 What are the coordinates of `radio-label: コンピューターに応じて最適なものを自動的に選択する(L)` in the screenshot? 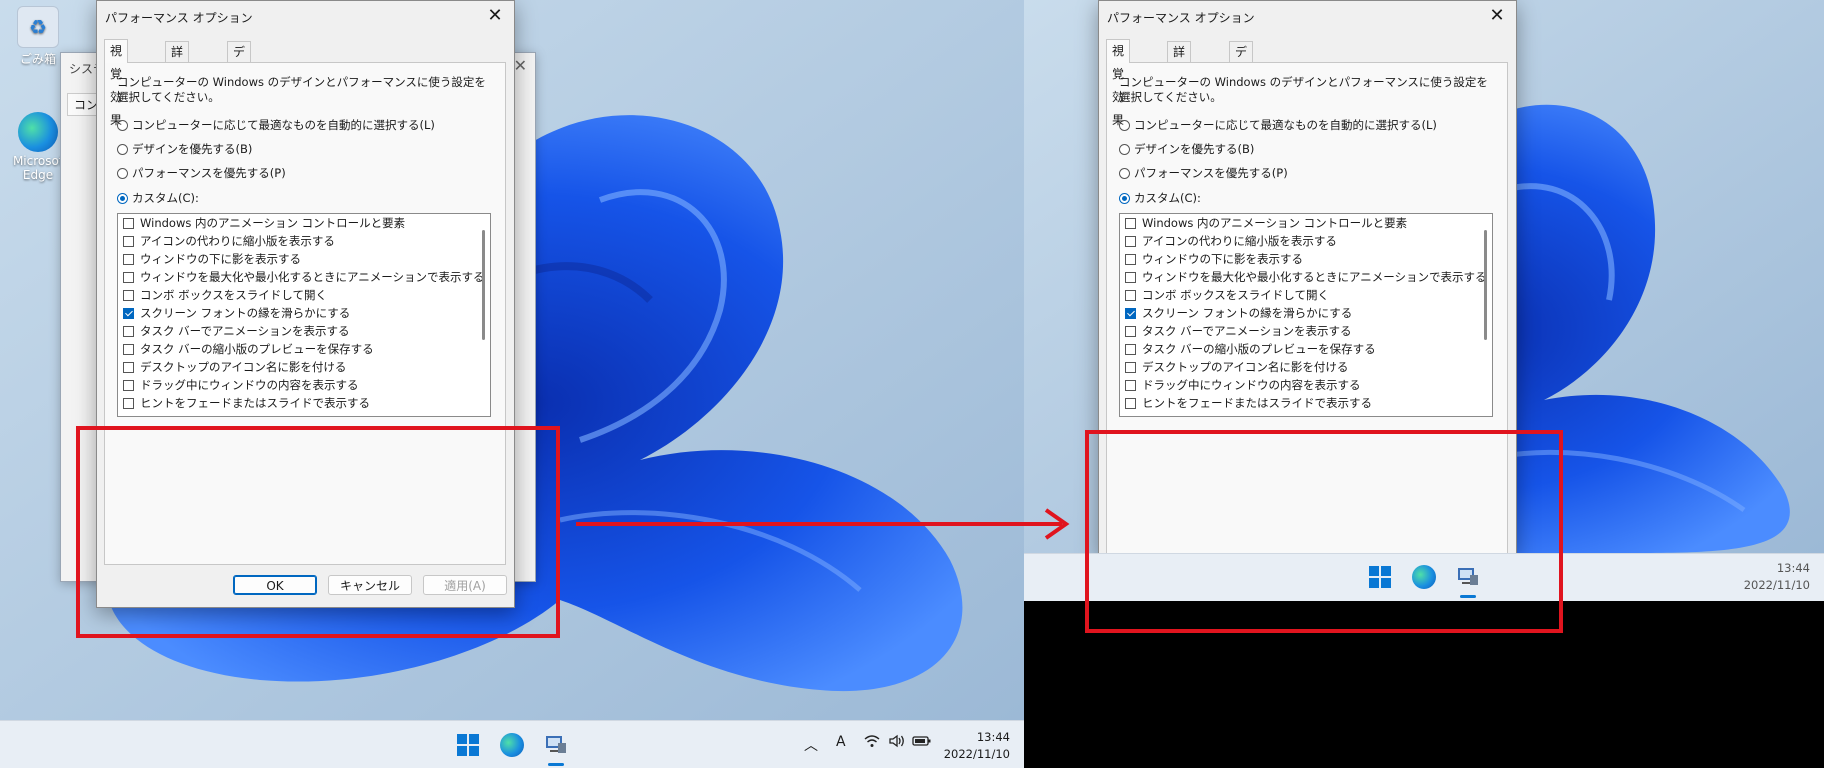 It's located at (283, 125).